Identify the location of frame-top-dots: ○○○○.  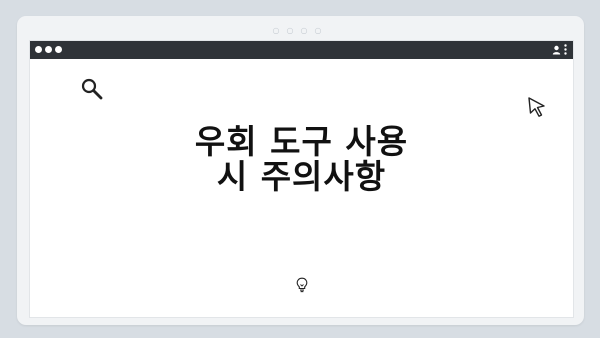
(300, 30).